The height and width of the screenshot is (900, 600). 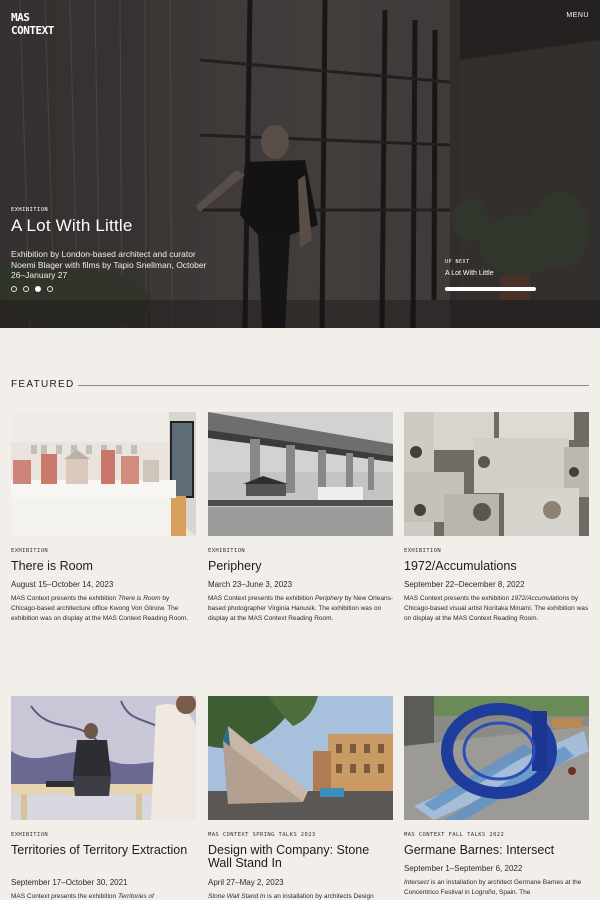 I want to click on card-title: Periphery, so click(x=300, y=566).